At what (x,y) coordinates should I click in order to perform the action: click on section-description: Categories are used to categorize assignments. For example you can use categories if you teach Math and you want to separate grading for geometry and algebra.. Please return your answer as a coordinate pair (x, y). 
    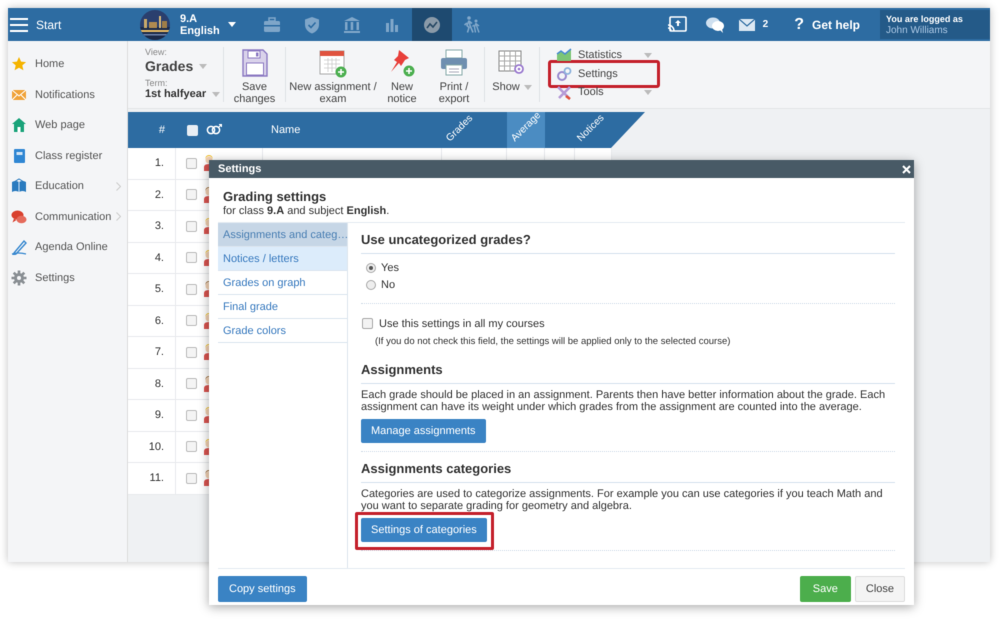
    Looking at the image, I should click on (622, 500).